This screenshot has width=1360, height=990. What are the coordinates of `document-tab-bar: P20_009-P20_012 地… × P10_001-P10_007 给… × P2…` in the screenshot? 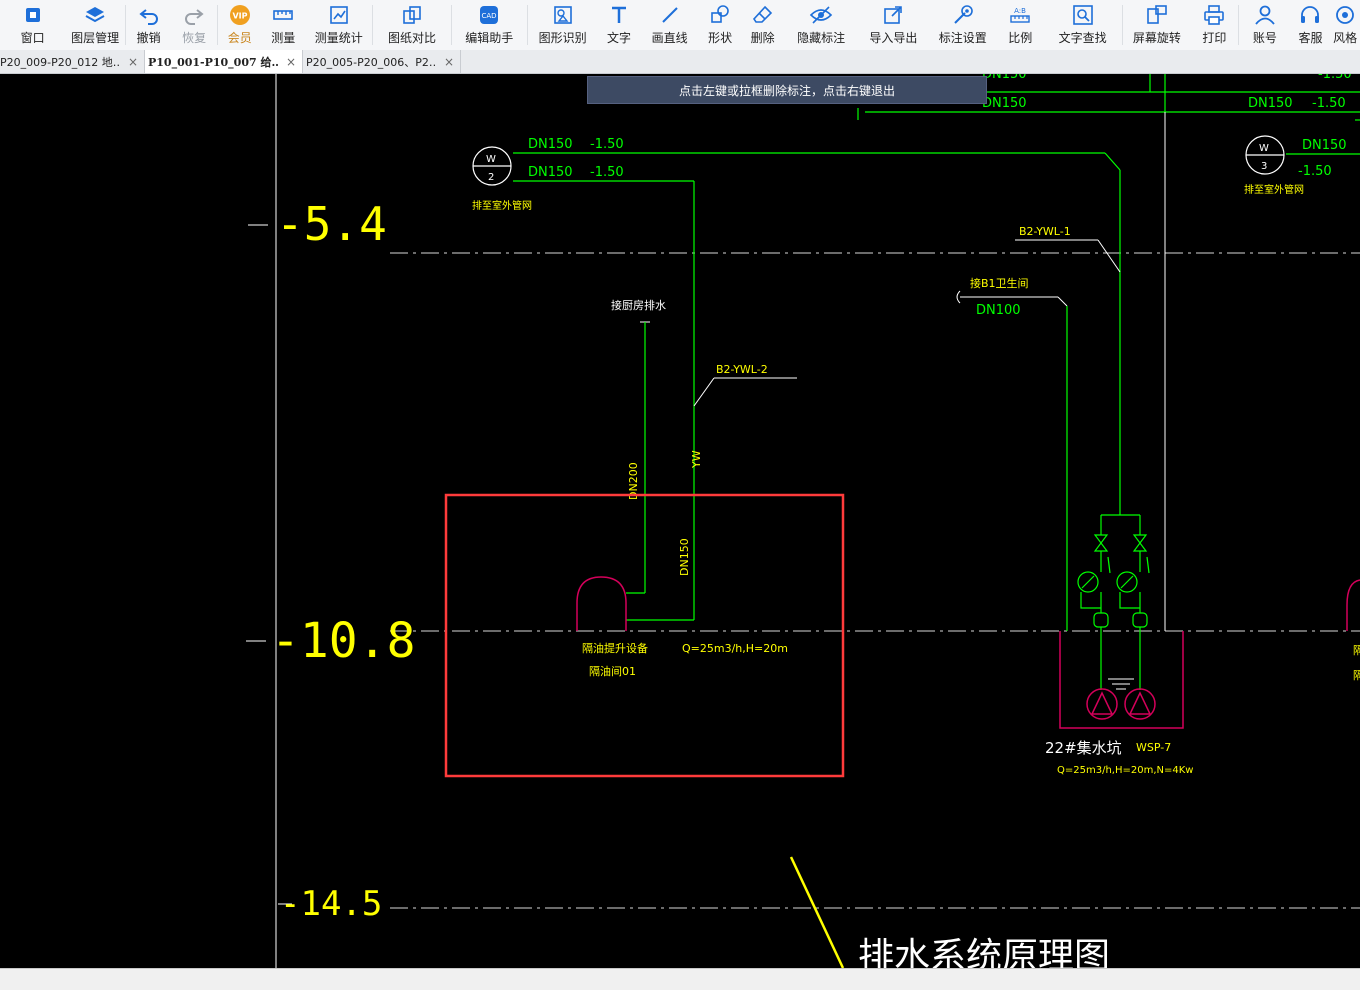 It's located at (680, 62).